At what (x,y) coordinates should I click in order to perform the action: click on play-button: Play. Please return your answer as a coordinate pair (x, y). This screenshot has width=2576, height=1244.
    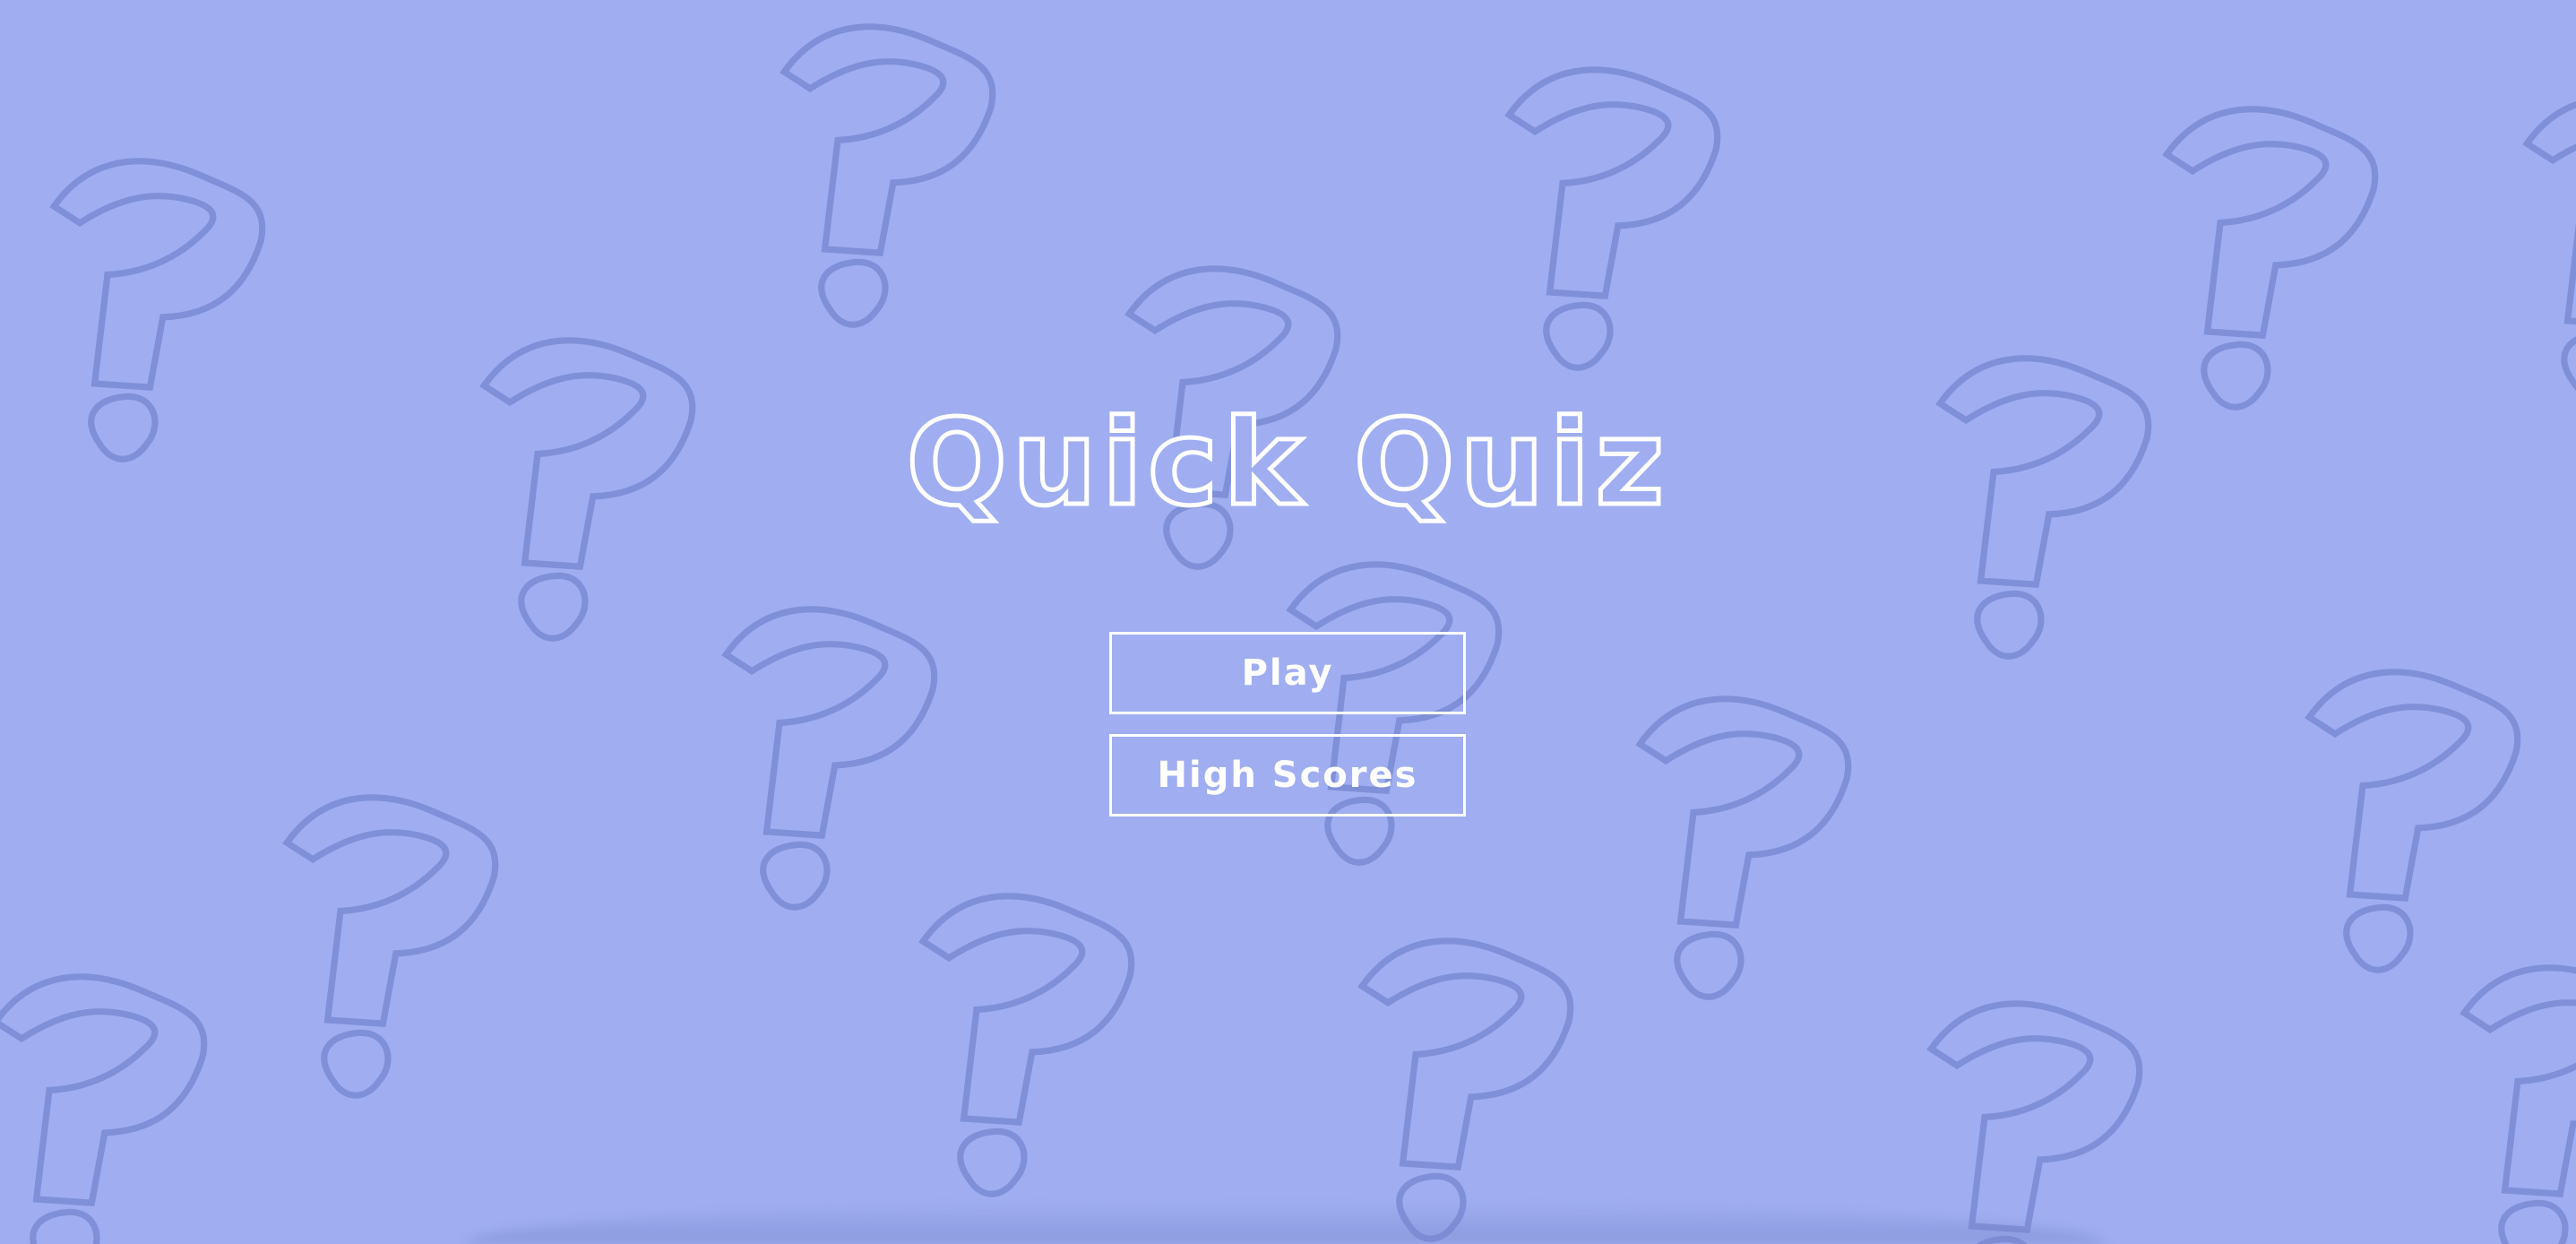
    Looking at the image, I should click on (1287, 673).